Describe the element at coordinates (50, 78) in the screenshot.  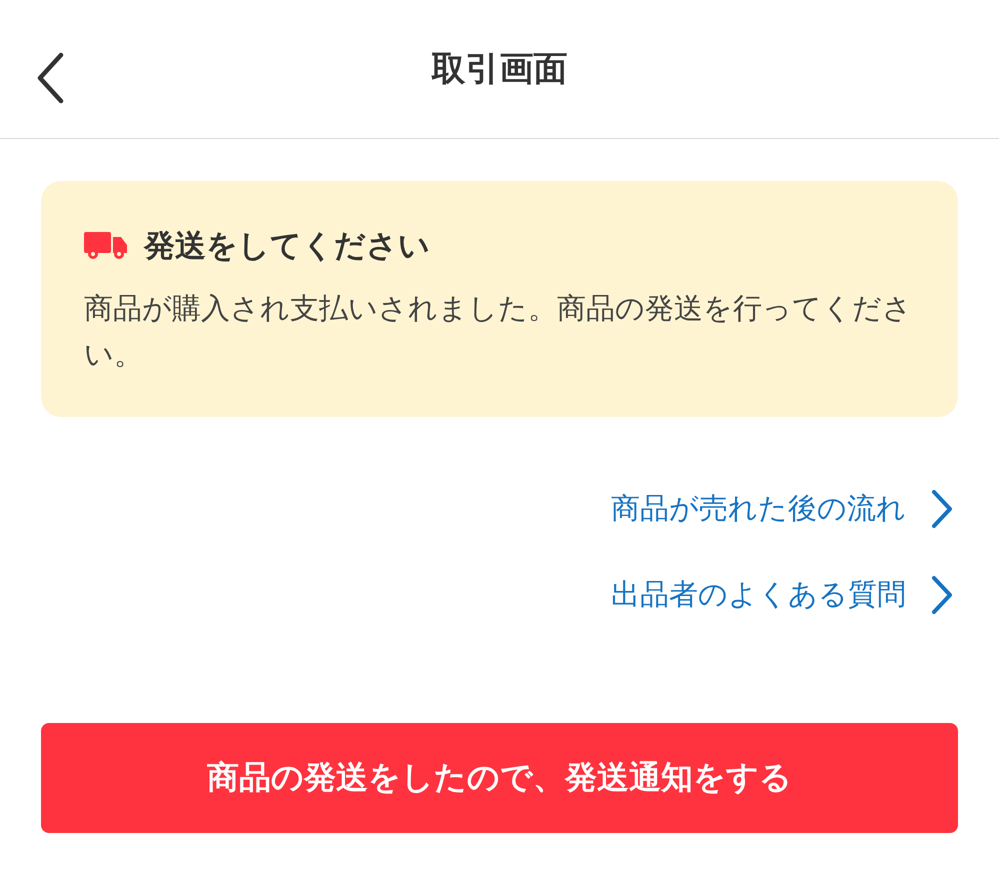
I see `back-icon` at that location.